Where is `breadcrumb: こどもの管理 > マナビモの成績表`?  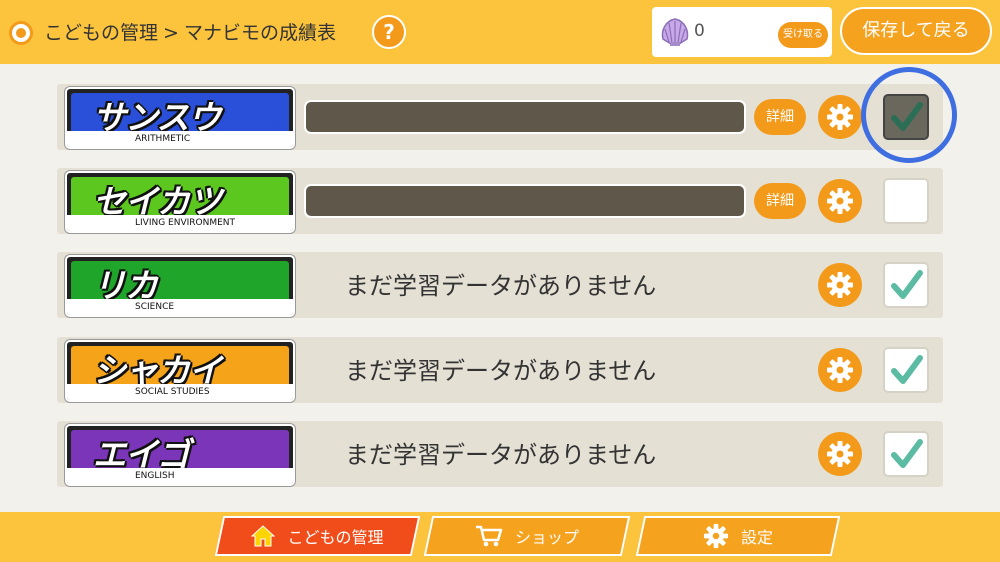
breadcrumb: こどもの管理 > マナビモの成績表 is located at coordinates (190, 31).